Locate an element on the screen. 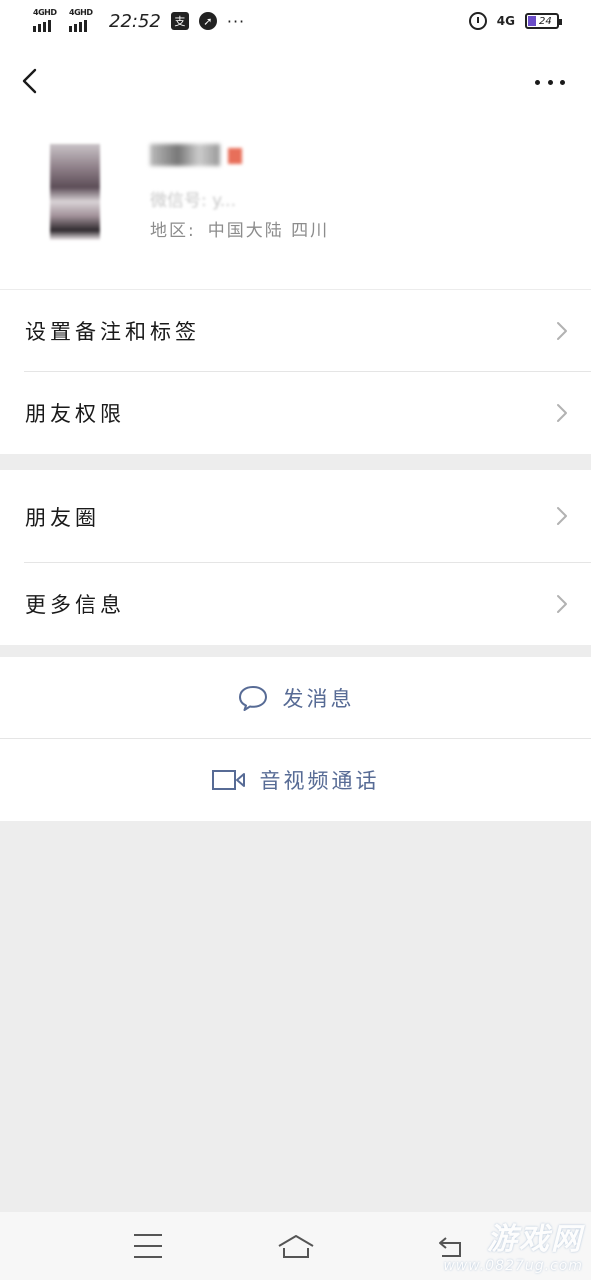 This screenshot has width=591, height=1280. menu-item-label: 朋友权限 is located at coordinates (75, 414).